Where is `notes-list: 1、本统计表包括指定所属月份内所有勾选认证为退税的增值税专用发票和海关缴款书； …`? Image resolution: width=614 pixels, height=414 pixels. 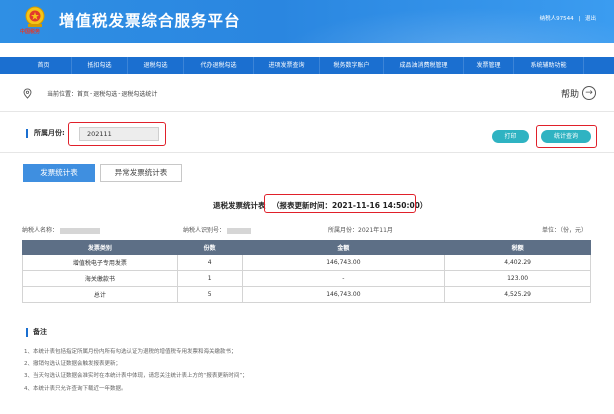 notes-list: 1、本统计表包括指定所属月份内所有勾选认证为退税的增值税专用发票和海关缴款书； … is located at coordinates (136, 370).